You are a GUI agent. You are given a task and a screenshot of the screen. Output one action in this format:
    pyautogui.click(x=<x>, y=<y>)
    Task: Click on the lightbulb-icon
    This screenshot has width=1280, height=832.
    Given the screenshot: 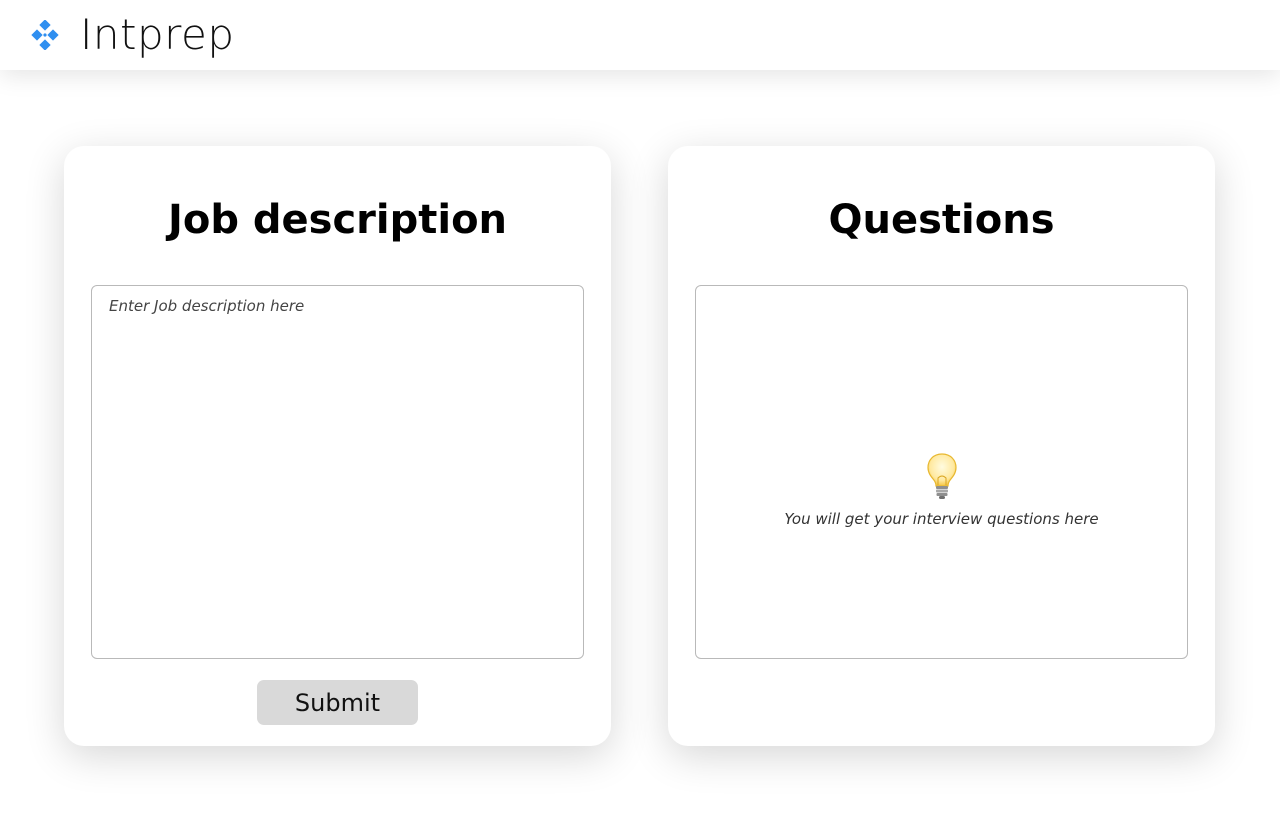 What is the action you would take?
    pyautogui.click(x=942, y=476)
    